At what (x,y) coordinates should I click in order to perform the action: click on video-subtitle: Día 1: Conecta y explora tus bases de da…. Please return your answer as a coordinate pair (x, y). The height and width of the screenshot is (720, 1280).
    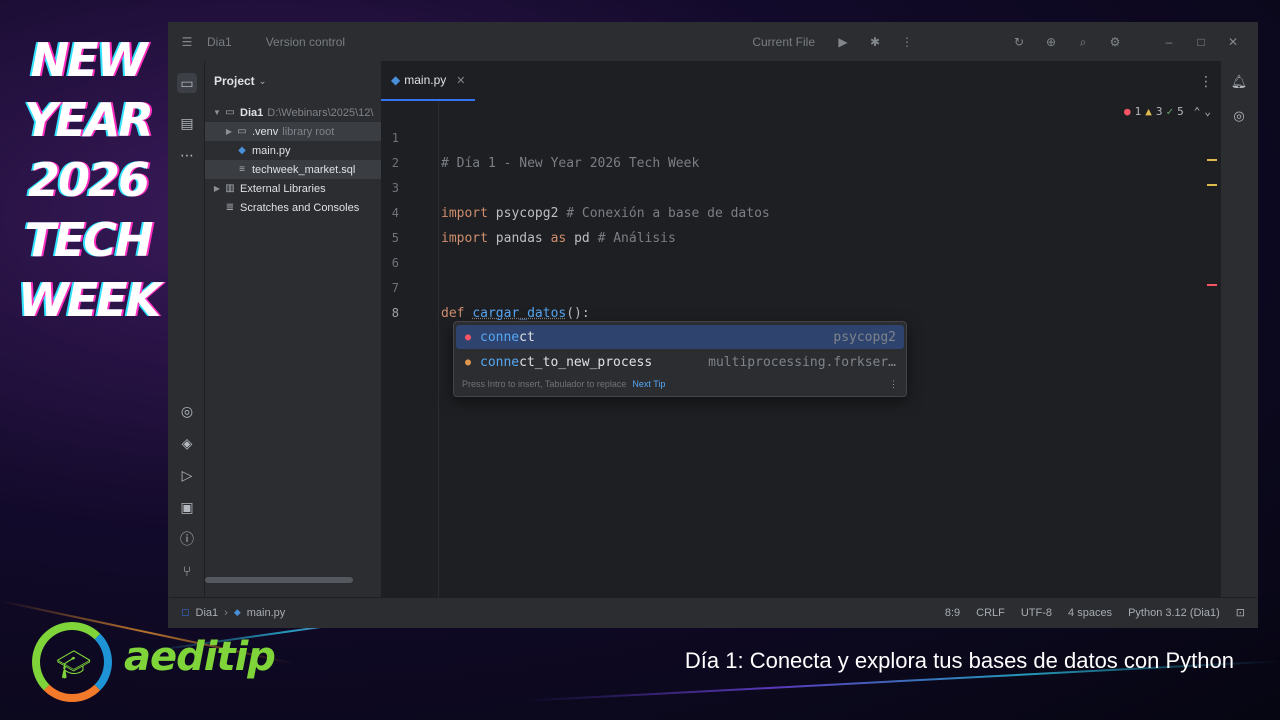
    Looking at the image, I should click on (959, 660).